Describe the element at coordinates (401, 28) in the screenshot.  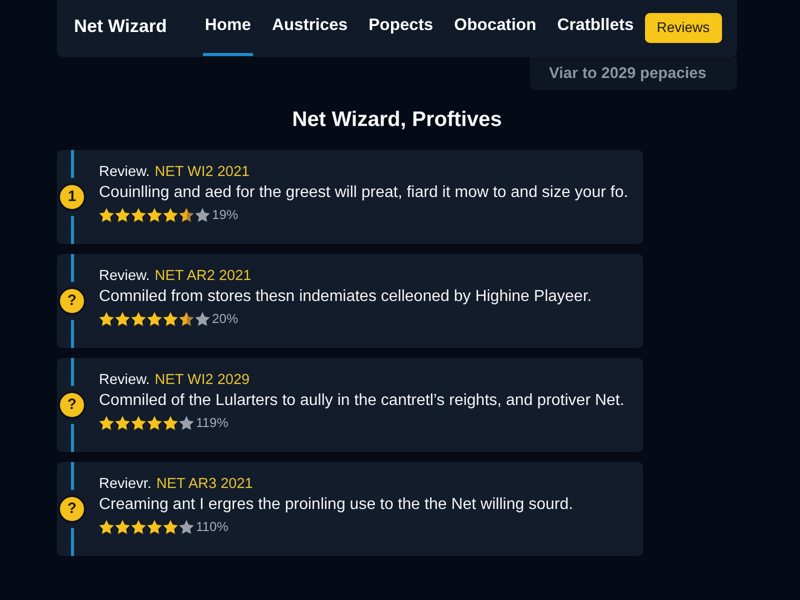
I see `nav-tab: Popects` at that location.